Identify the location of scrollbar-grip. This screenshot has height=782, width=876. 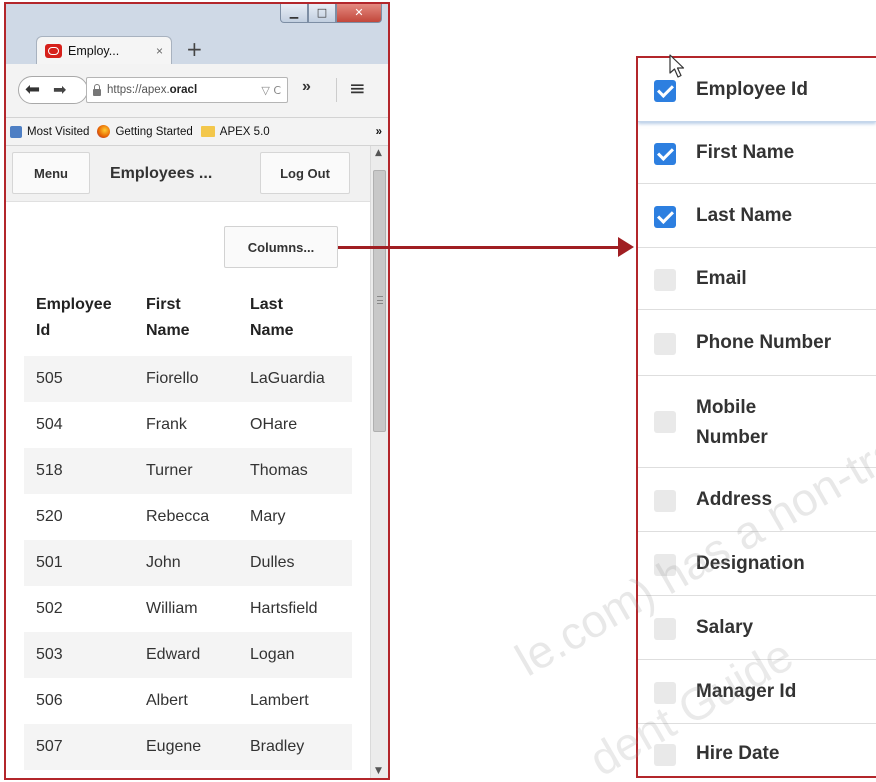
(380, 300).